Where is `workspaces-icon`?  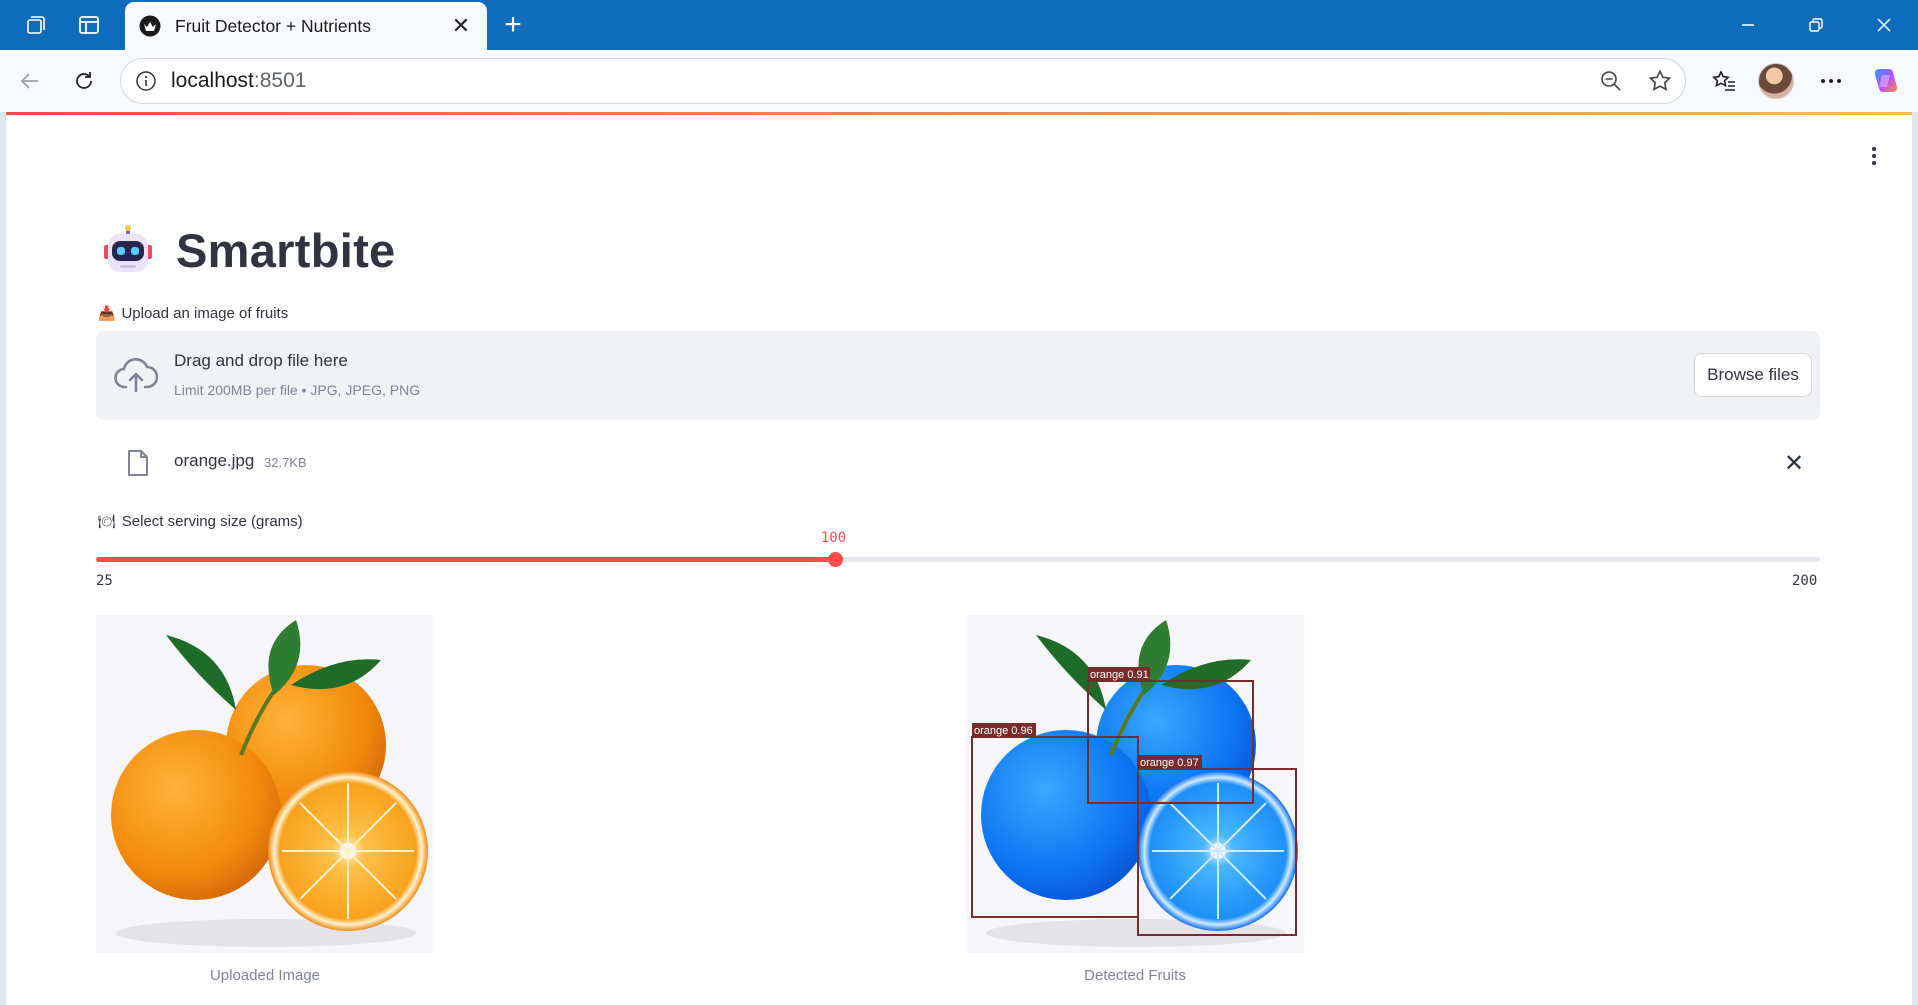 workspaces-icon is located at coordinates (36, 25).